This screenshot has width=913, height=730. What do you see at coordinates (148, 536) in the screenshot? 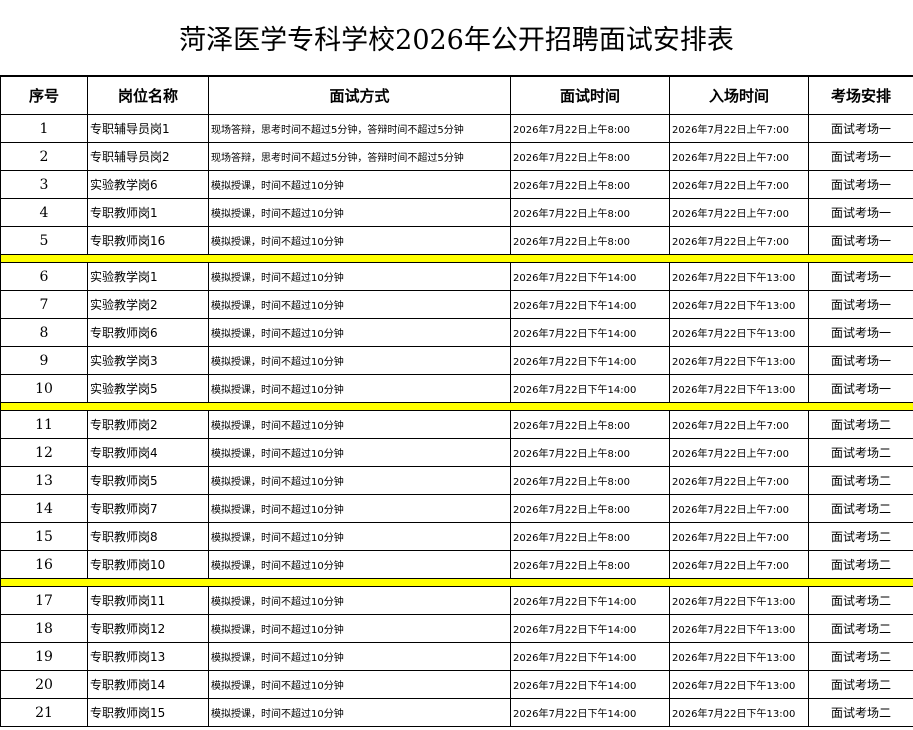
I see `cell-position: 专职教师岗8` at bounding box center [148, 536].